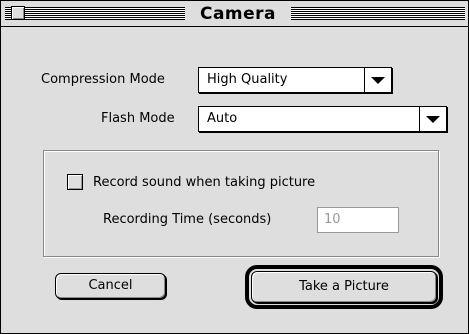 The image size is (469, 334). I want to click on flash-mode-popup: Auto, so click(322, 119).